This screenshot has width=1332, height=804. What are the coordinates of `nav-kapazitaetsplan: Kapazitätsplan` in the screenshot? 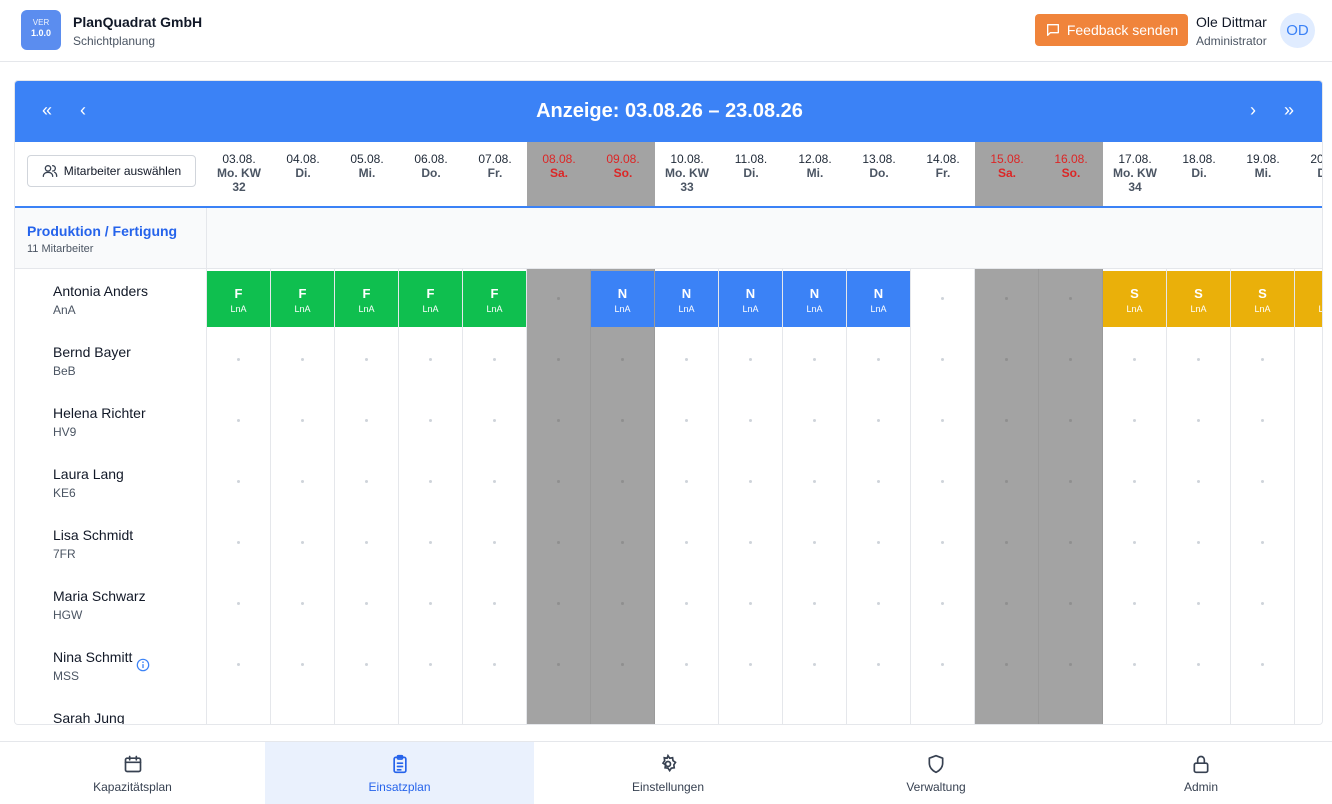 It's located at (132, 773).